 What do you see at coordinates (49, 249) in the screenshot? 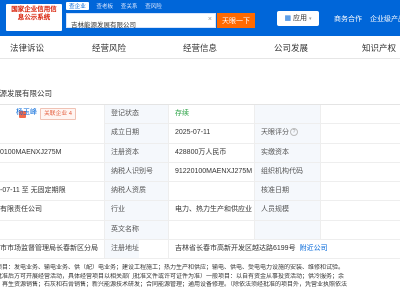
I see `registration-authority: 市市场监督管理局长春新区分局` at bounding box center [49, 249].